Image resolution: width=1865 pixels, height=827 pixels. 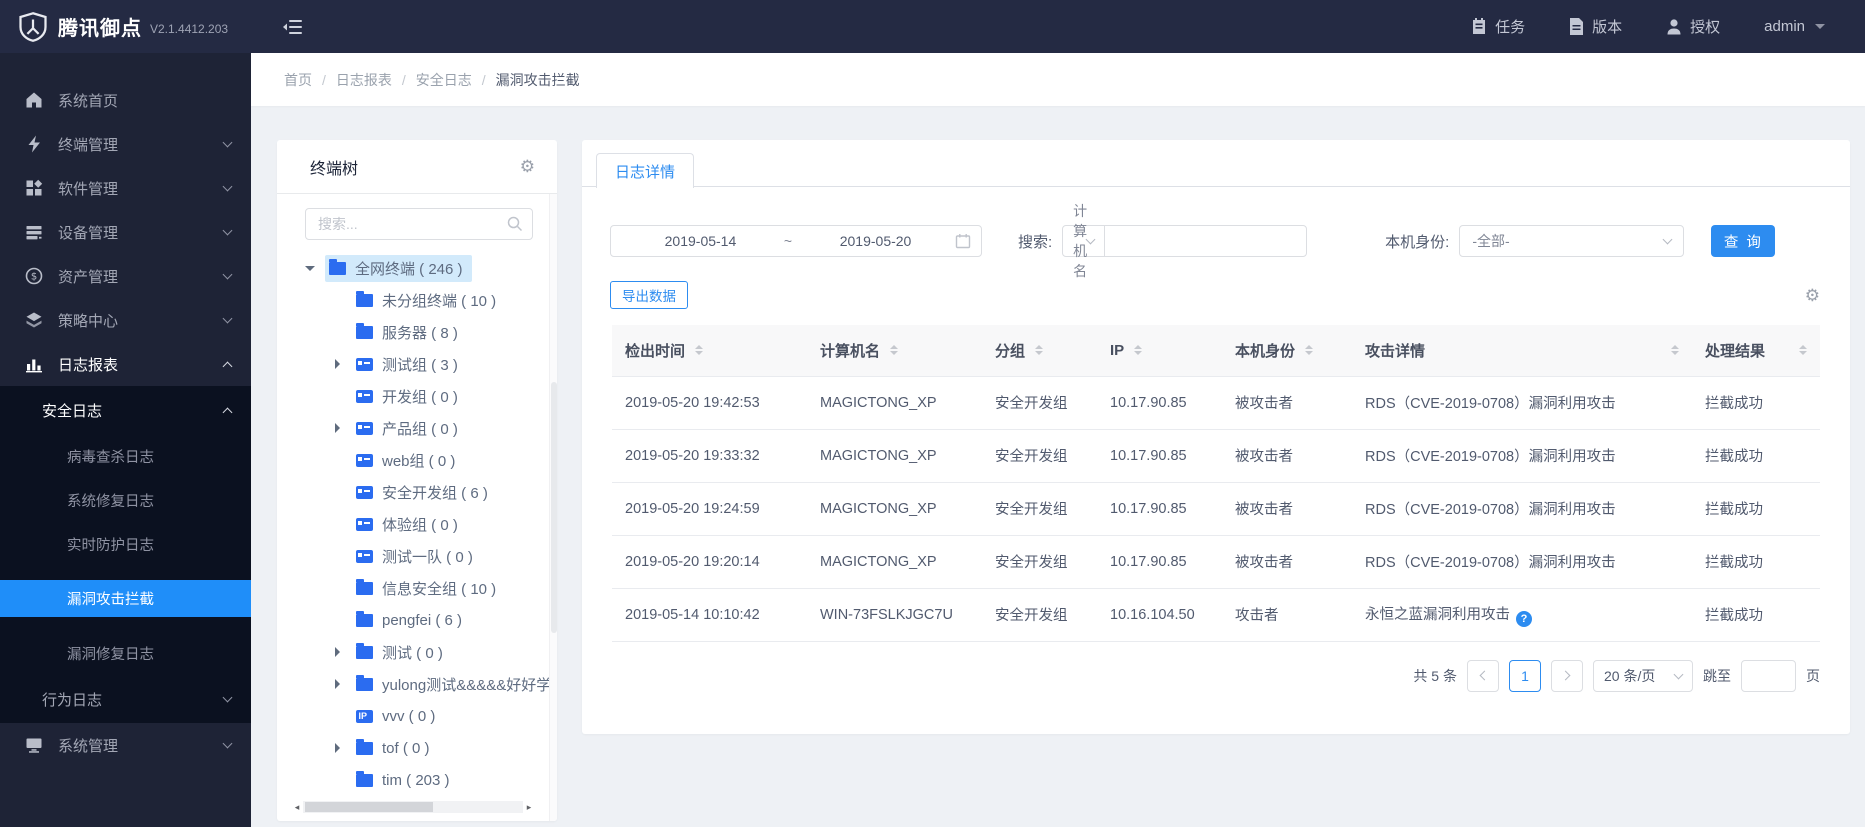 I want to click on cell-detect-time: 2019-05-20 19:33:32, so click(x=709, y=456).